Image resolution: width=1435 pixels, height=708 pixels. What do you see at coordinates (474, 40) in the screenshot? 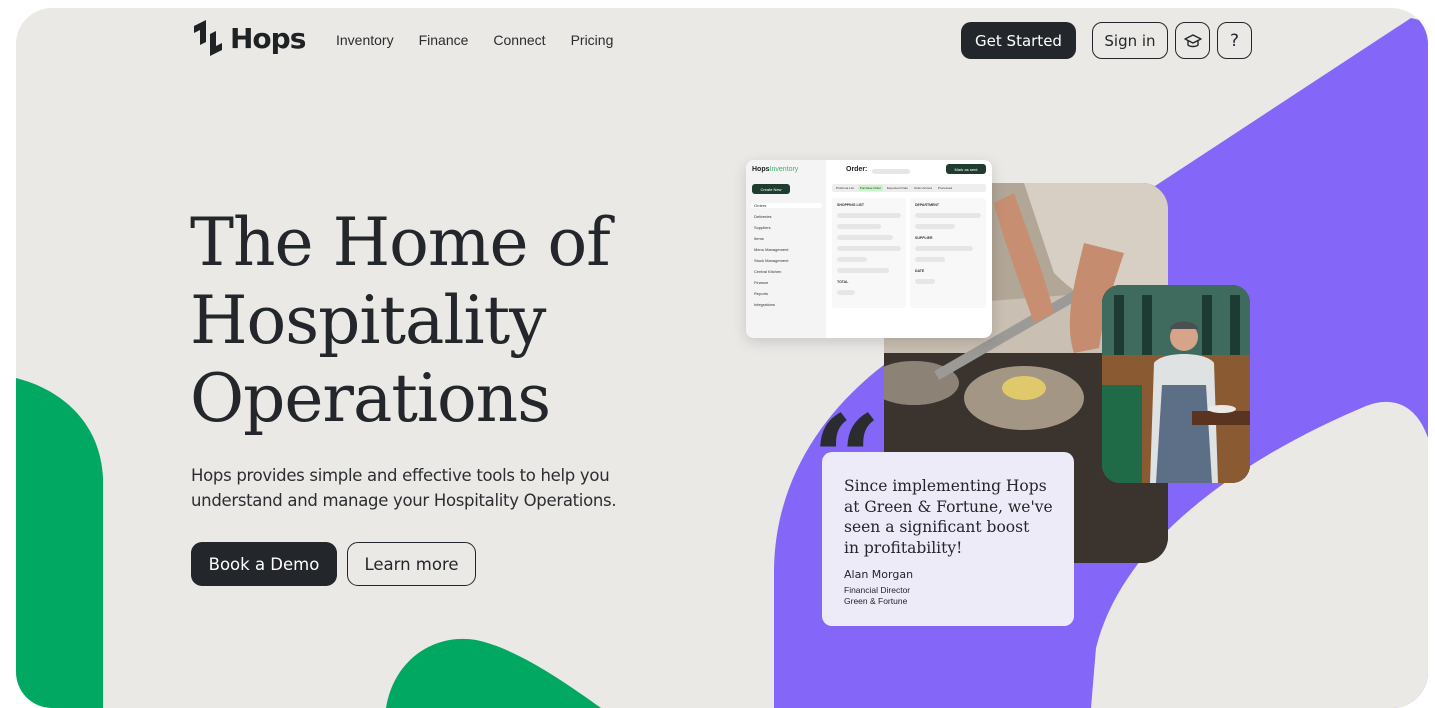
I see `main-nav: Inventory Finance Connect Pricing` at bounding box center [474, 40].